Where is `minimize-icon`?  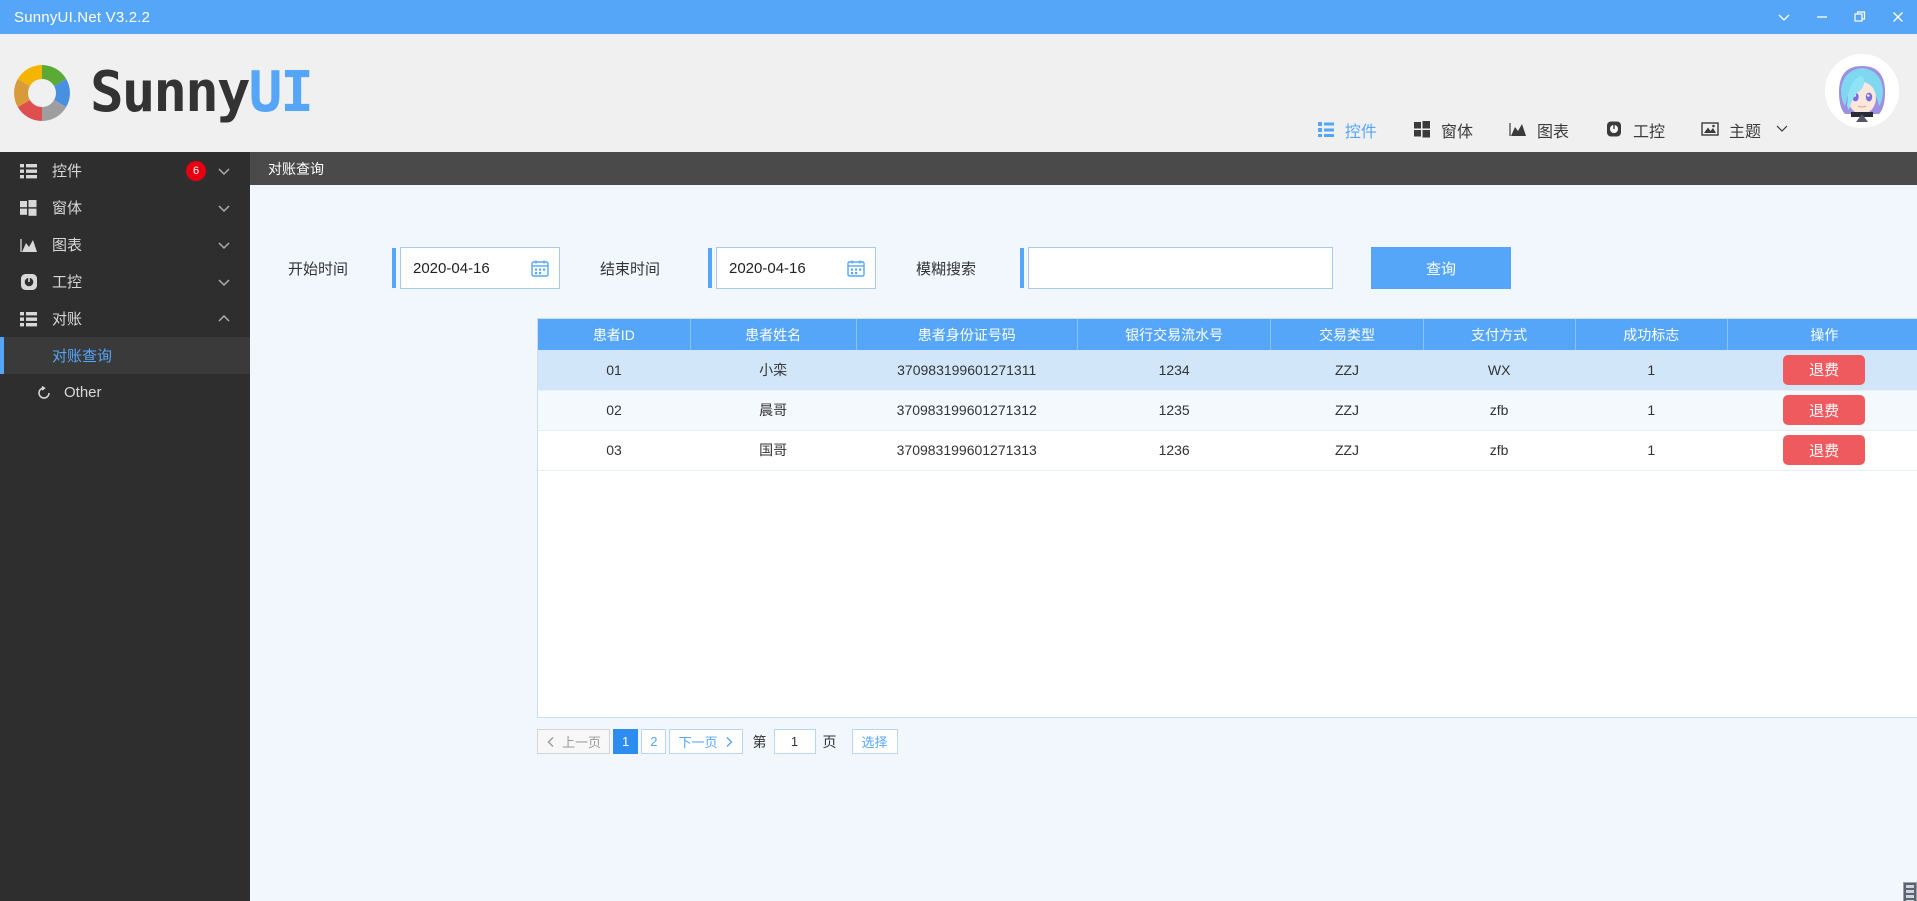
minimize-icon is located at coordinates (1822, 17).